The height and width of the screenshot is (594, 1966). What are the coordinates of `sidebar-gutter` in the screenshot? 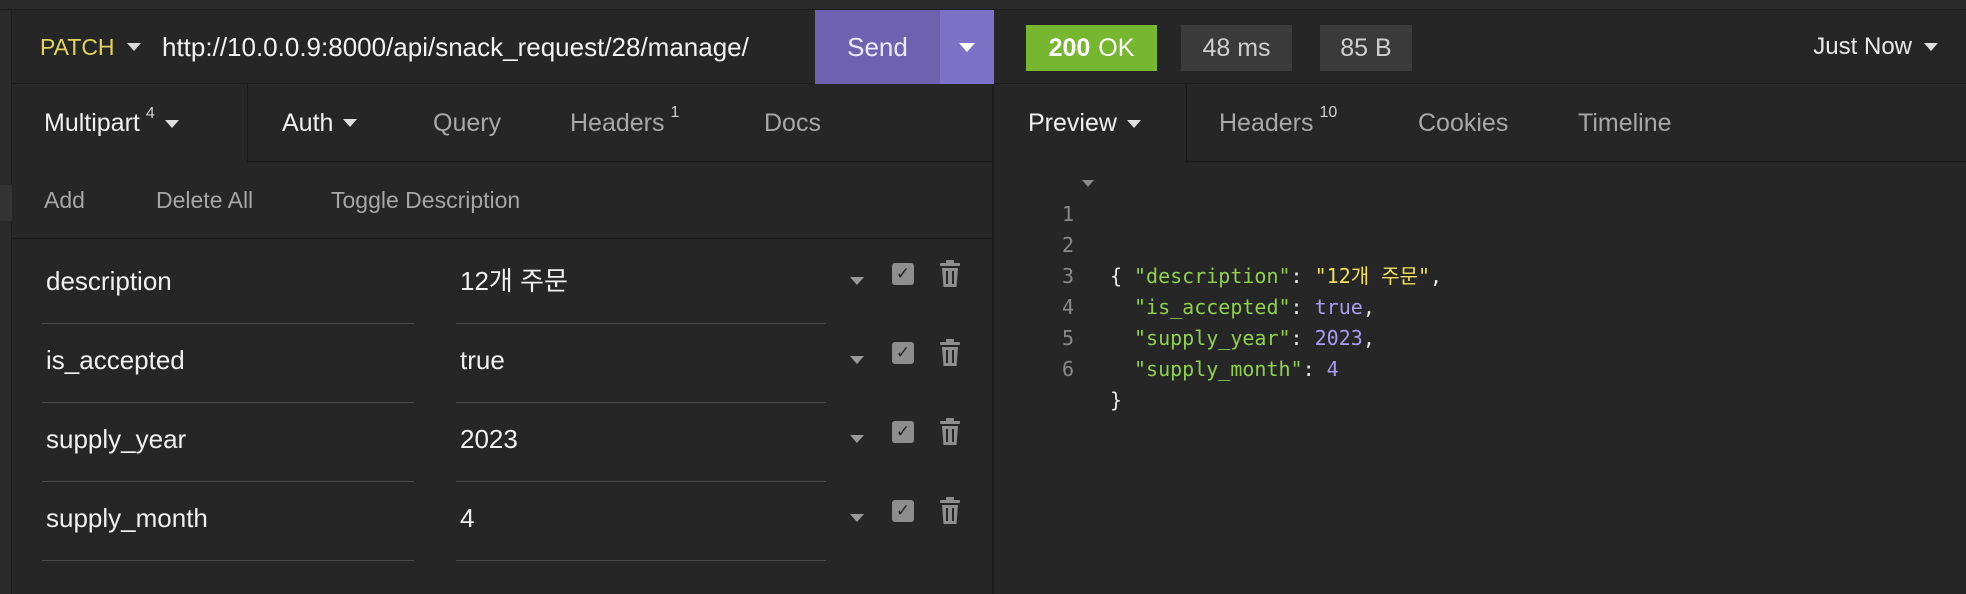 It's located at (6, 302).